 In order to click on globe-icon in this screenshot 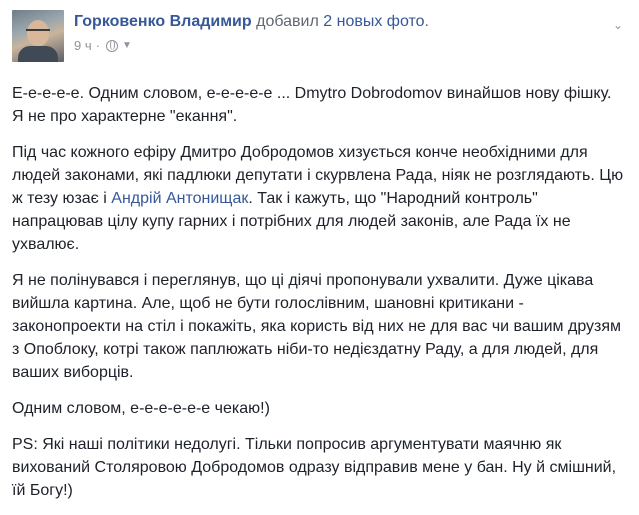, I will do `click(111, 45)`.